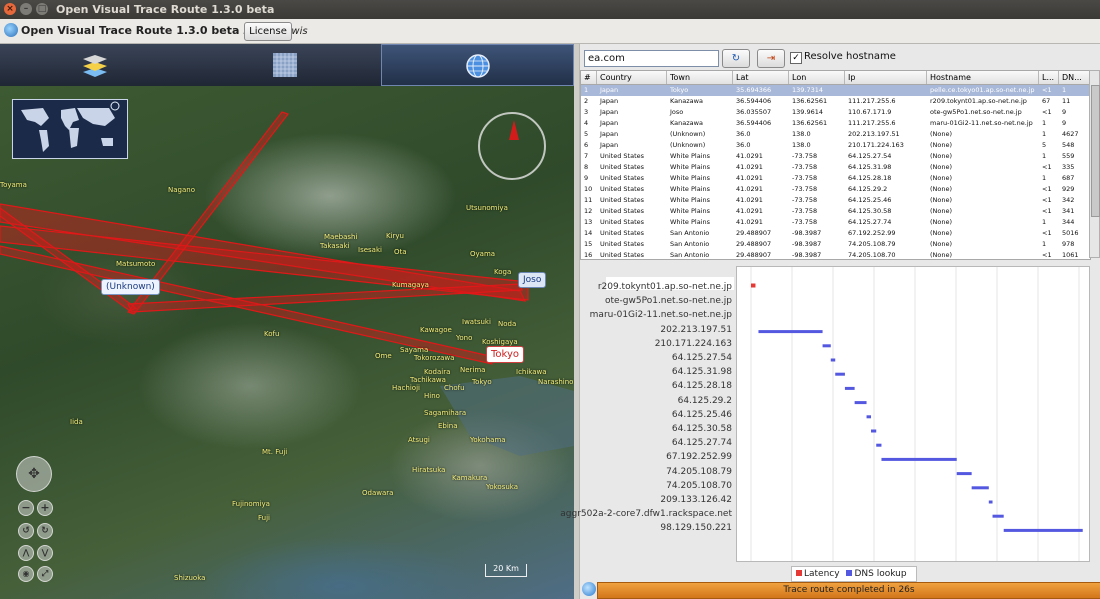 The width and height of the screenshot is (1100, 599). I want to click on table-cell: 36.594406, so click(754, 123).